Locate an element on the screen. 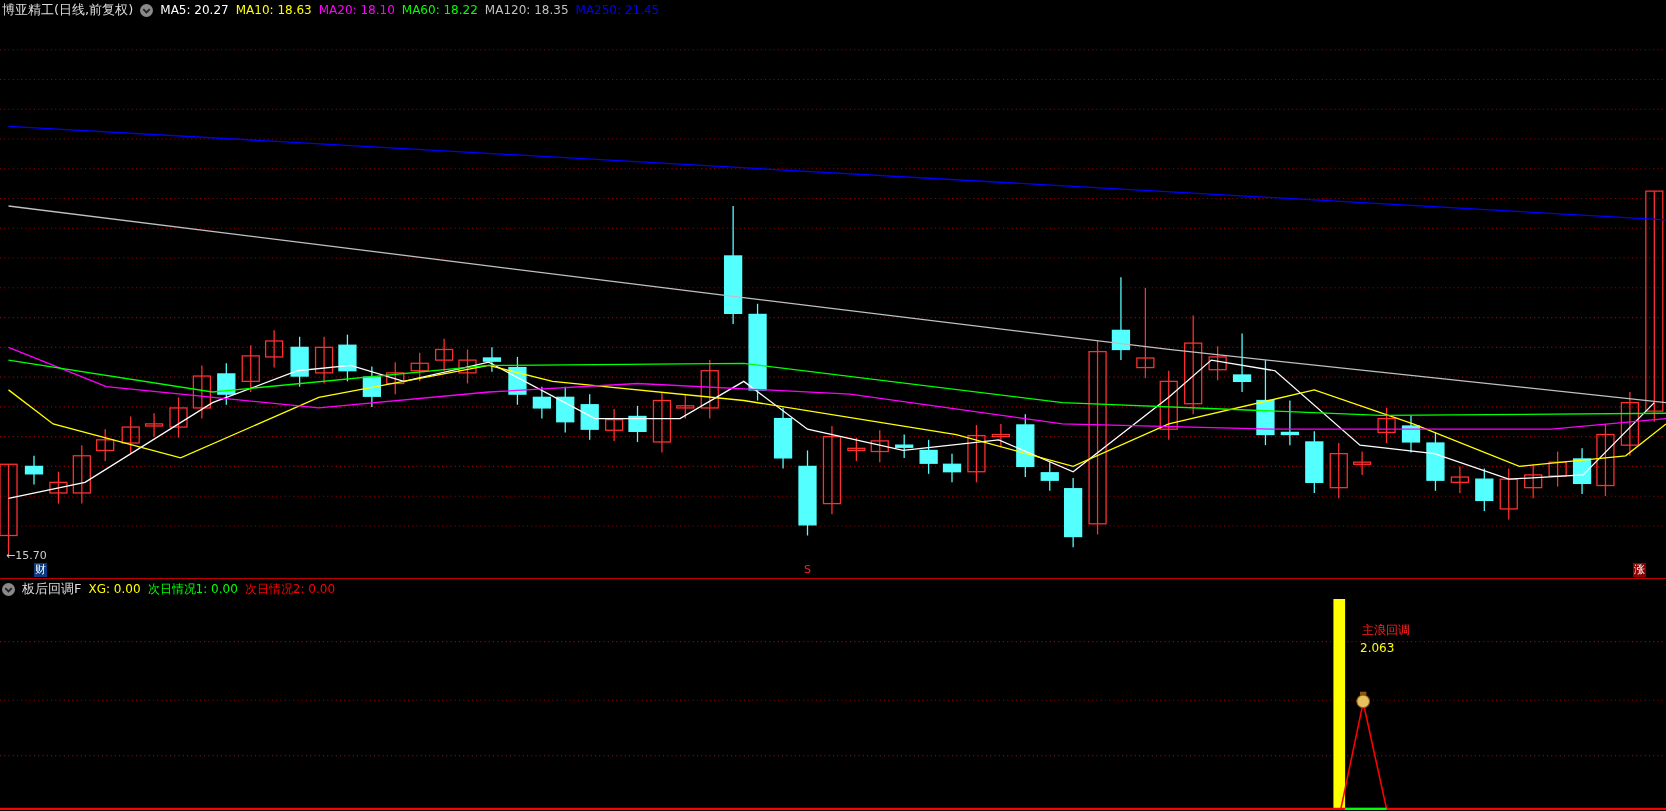 The height and width of the screenshot is (811, 1666). indicator-value: 次日情况1: 0.00 is located at coordinates (192, 589).